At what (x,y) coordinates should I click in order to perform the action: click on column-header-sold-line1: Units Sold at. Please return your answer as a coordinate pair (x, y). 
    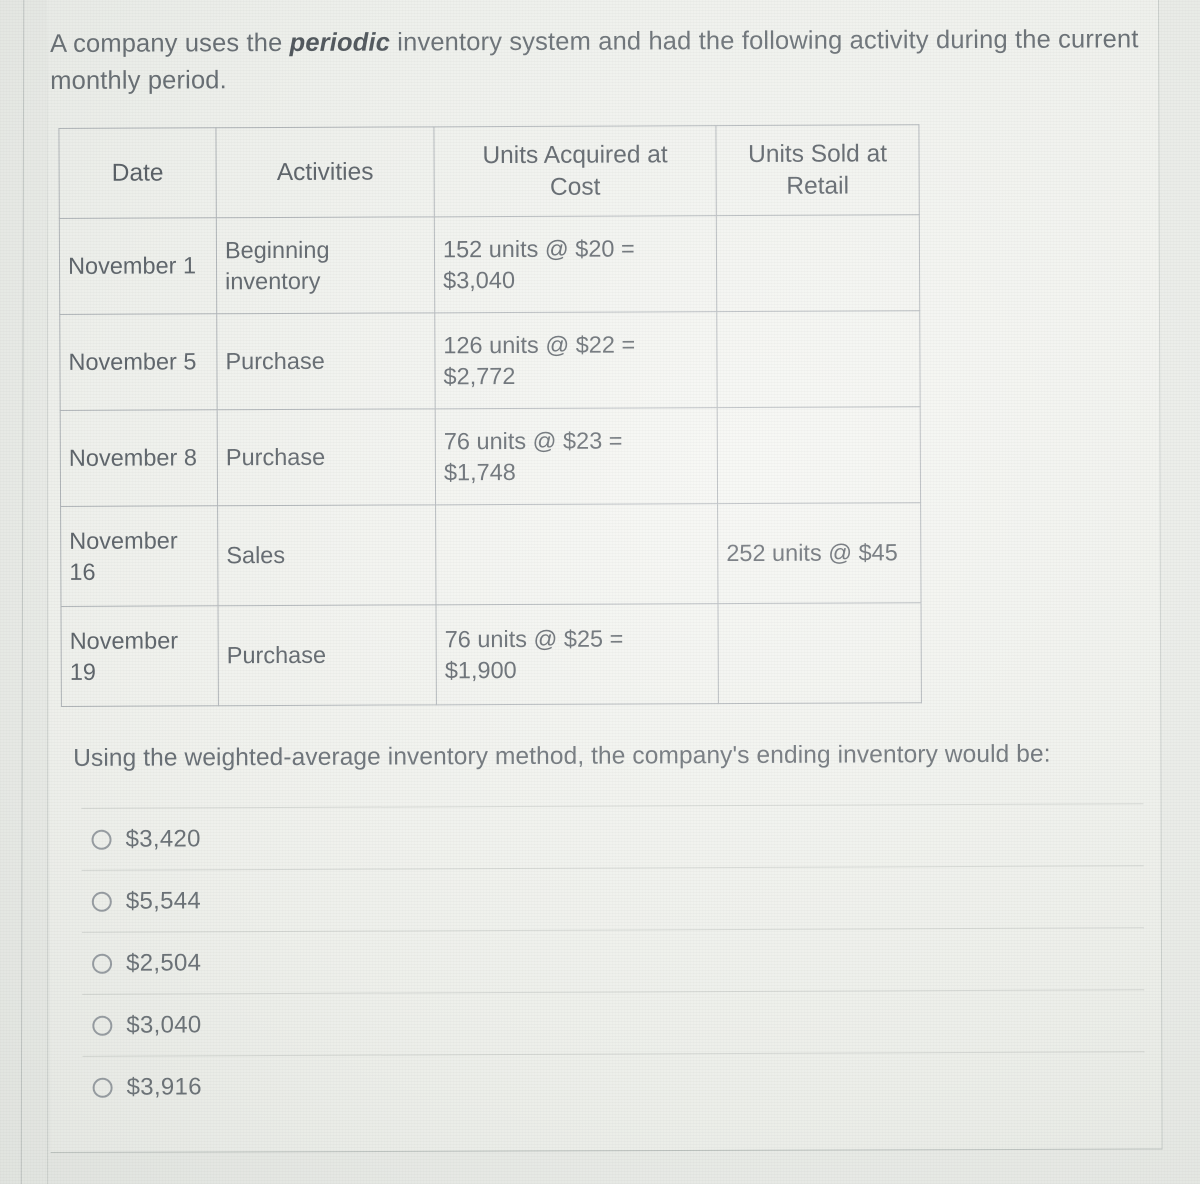
    Looking at the image, I should click on (818, 154).